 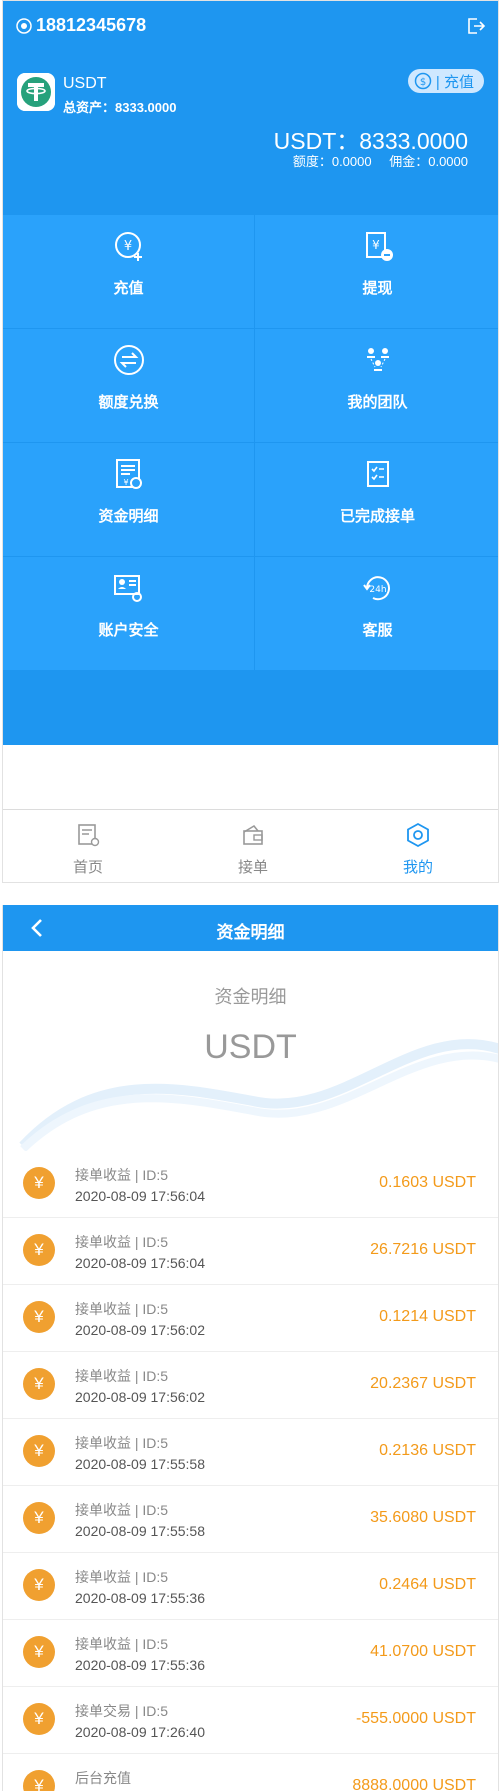 What do you see at coordinates (122, 1711) in the screenshot?
I see `record-title: 接单交易 | ID:5` at bounding box center [122, 1711].